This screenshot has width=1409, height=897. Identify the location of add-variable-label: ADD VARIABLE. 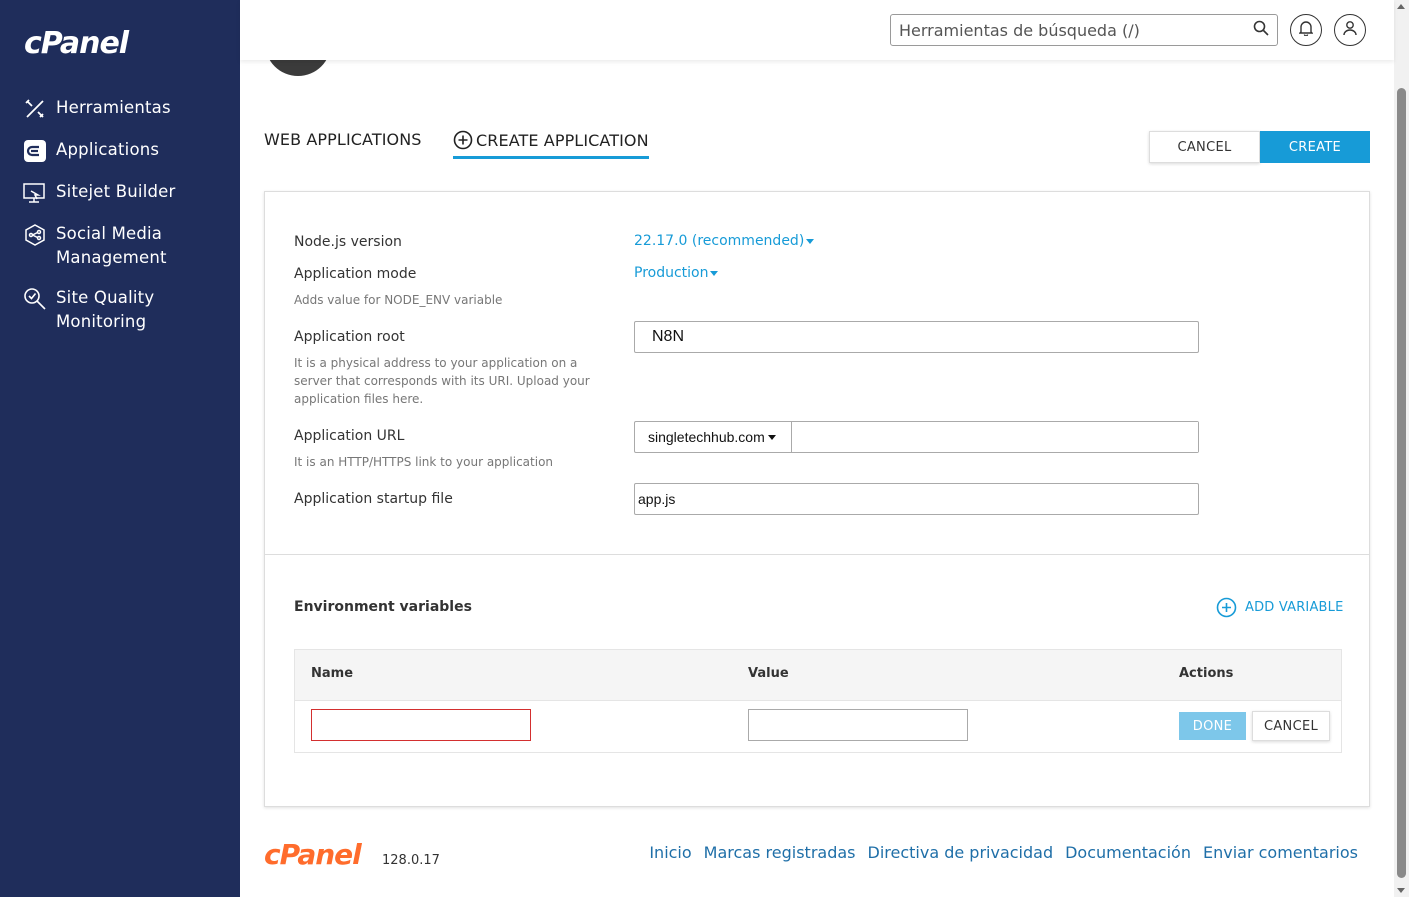
(1294, 607).